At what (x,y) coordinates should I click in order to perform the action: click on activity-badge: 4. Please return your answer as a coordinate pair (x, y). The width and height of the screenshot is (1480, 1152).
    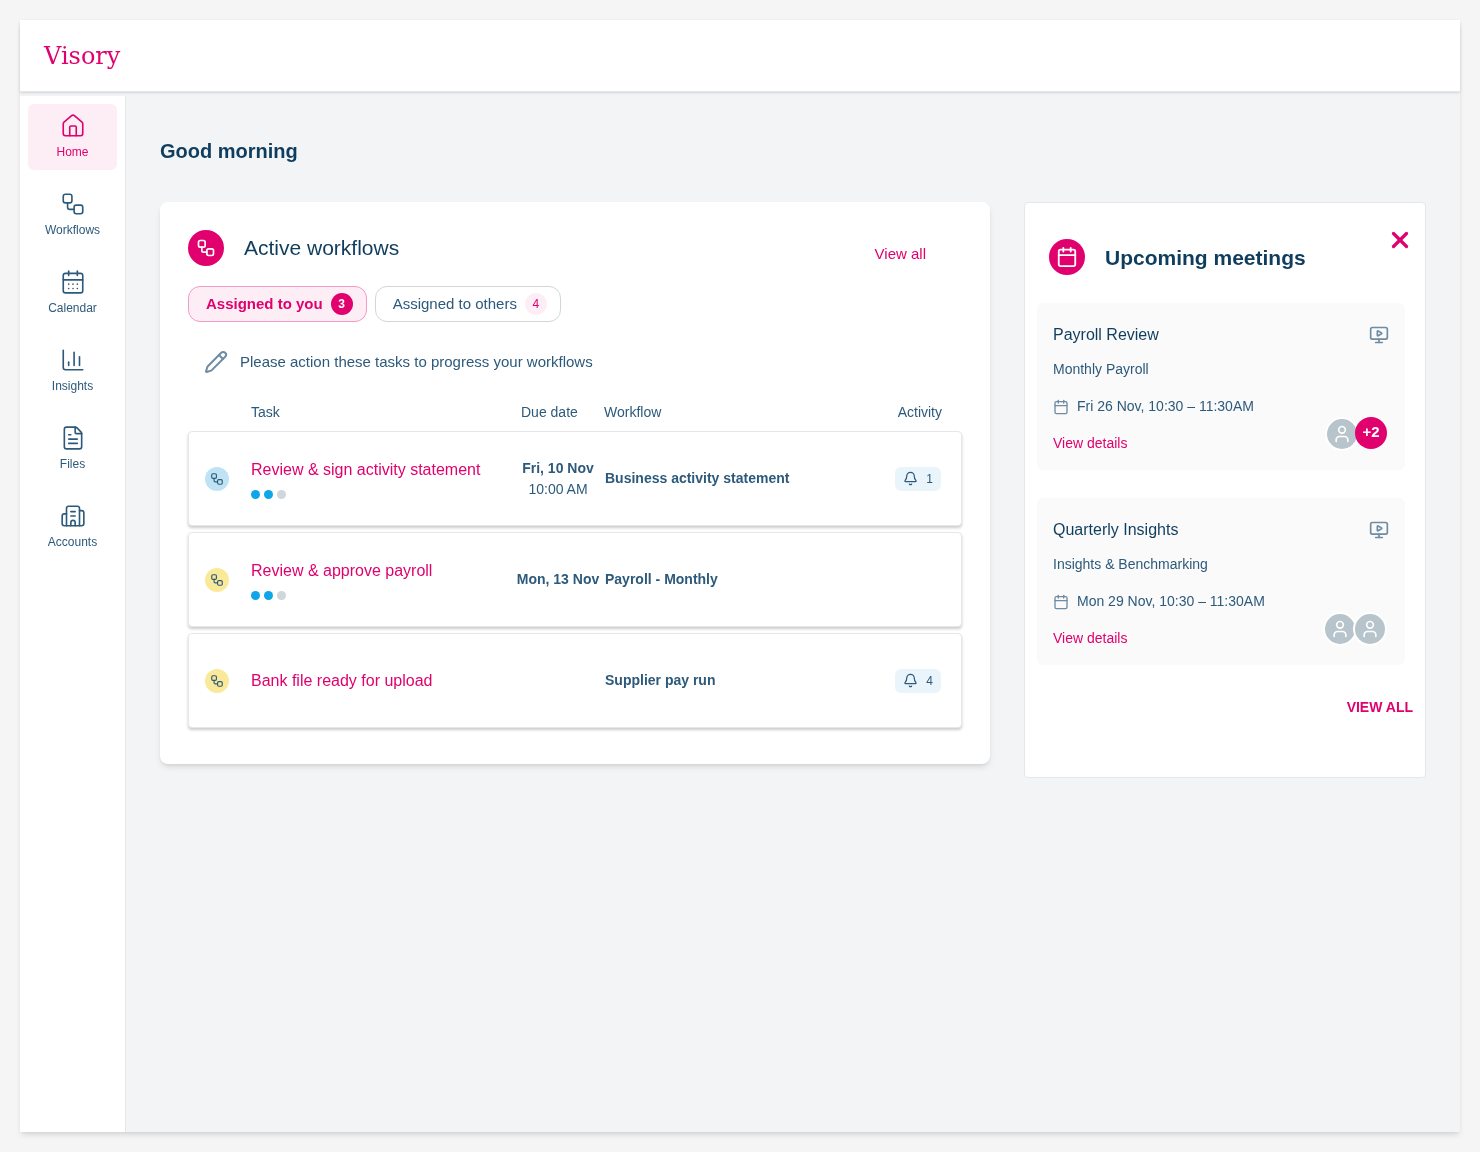
    Looking at the image, I should click on (918, 680).